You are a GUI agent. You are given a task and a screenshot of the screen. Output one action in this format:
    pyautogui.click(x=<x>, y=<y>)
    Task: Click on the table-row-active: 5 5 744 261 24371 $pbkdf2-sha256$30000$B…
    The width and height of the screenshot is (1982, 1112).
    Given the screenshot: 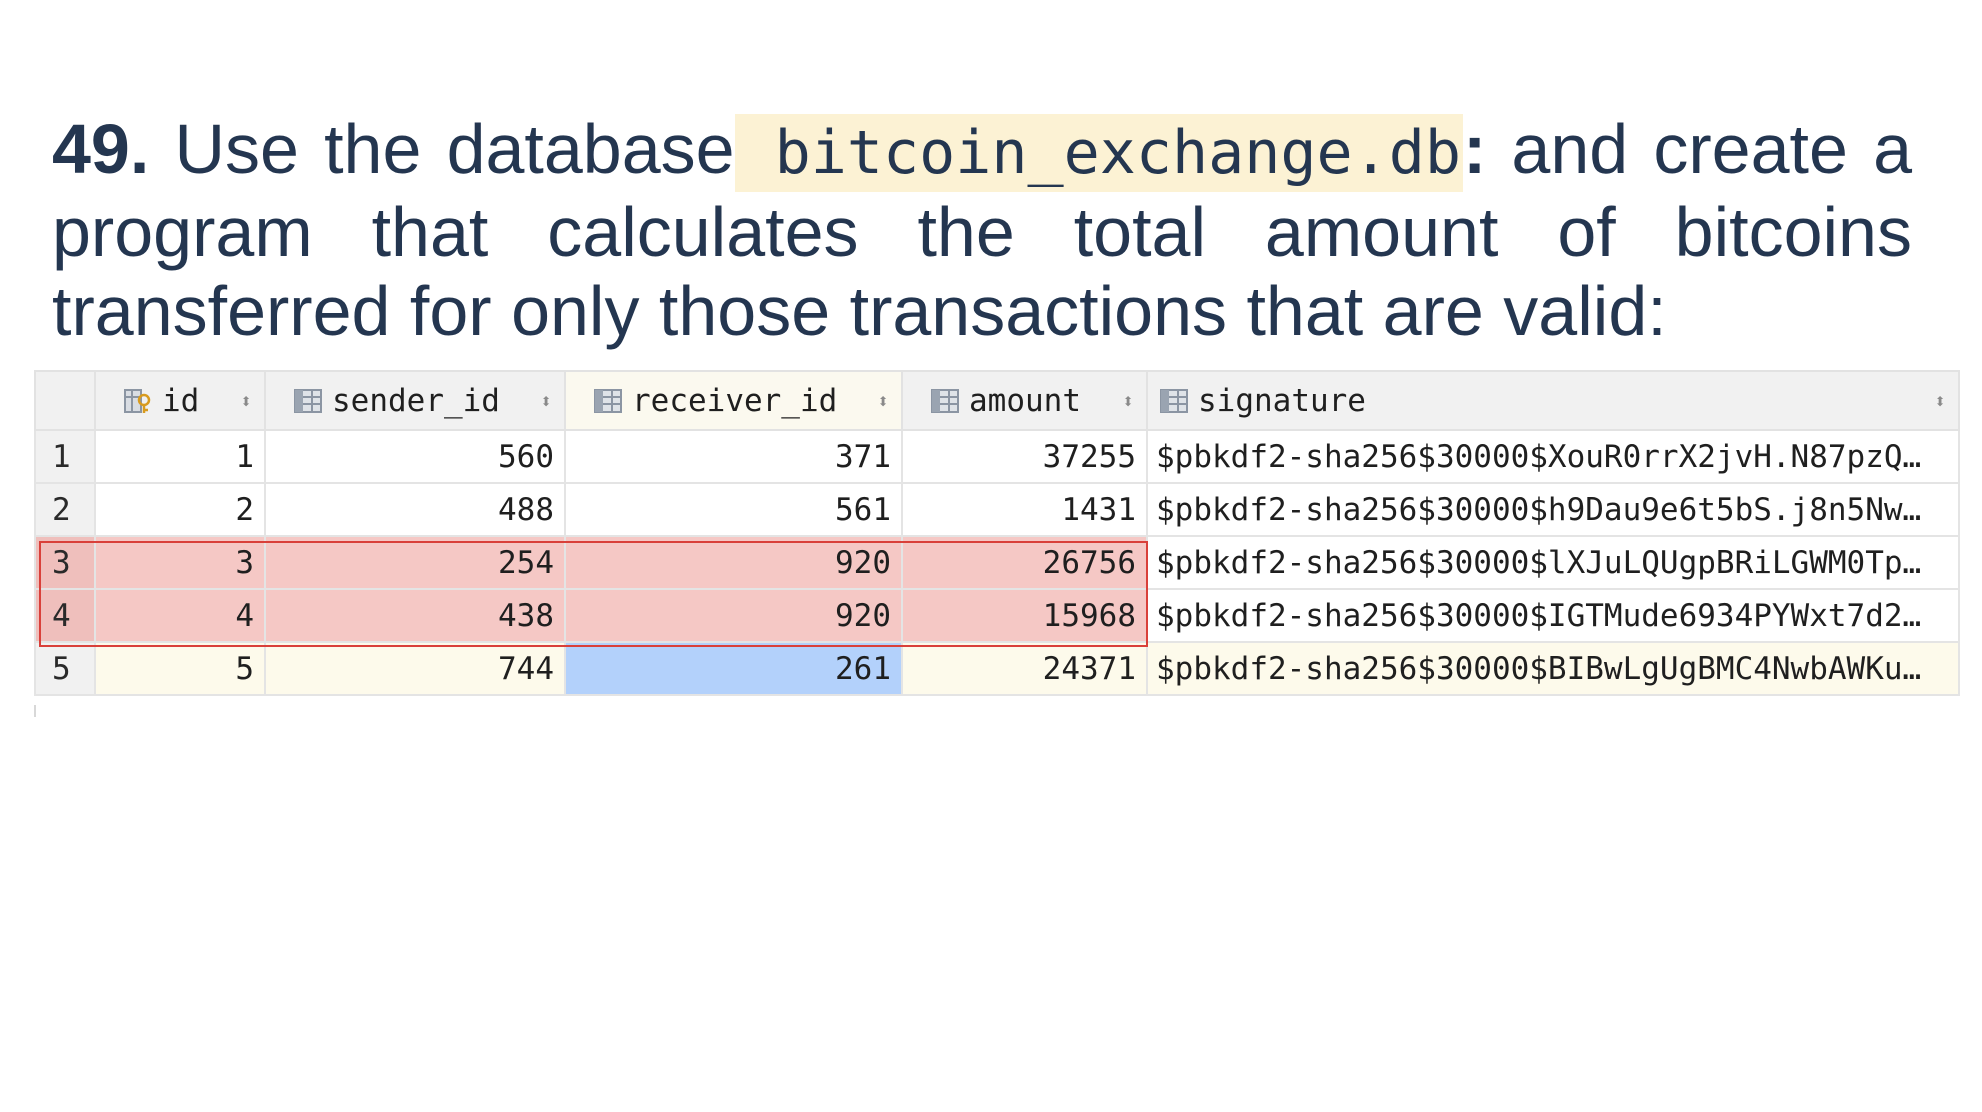 What is the action you would take?
    pyautogui.click(x=997, y=668)
    